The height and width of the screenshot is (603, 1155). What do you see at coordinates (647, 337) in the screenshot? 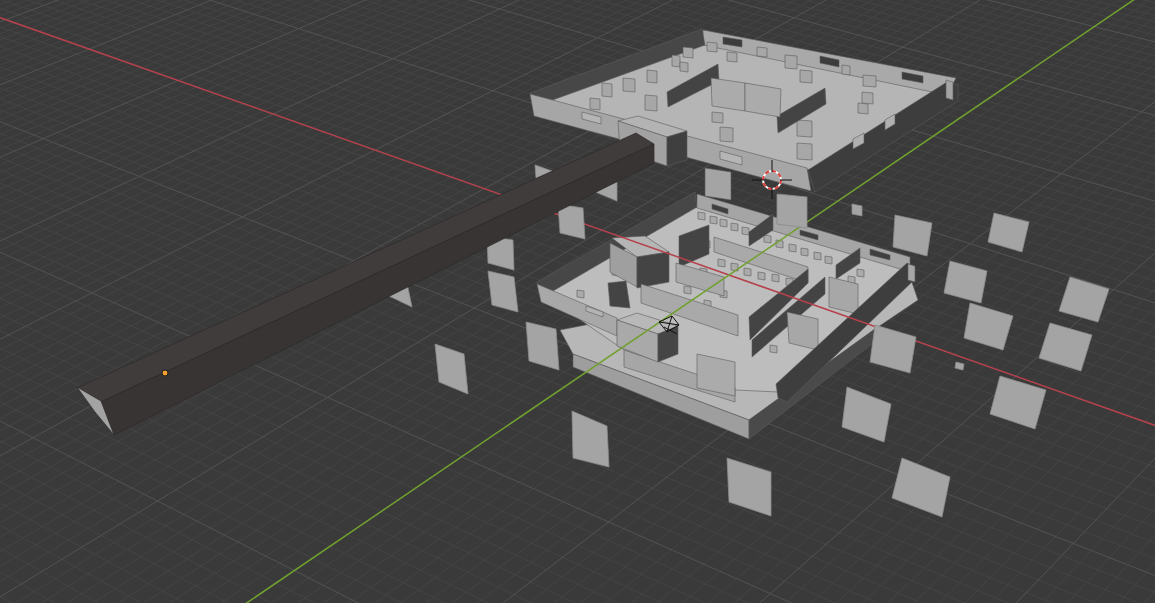
I see `cube-block` at bounding box center [647, 337].